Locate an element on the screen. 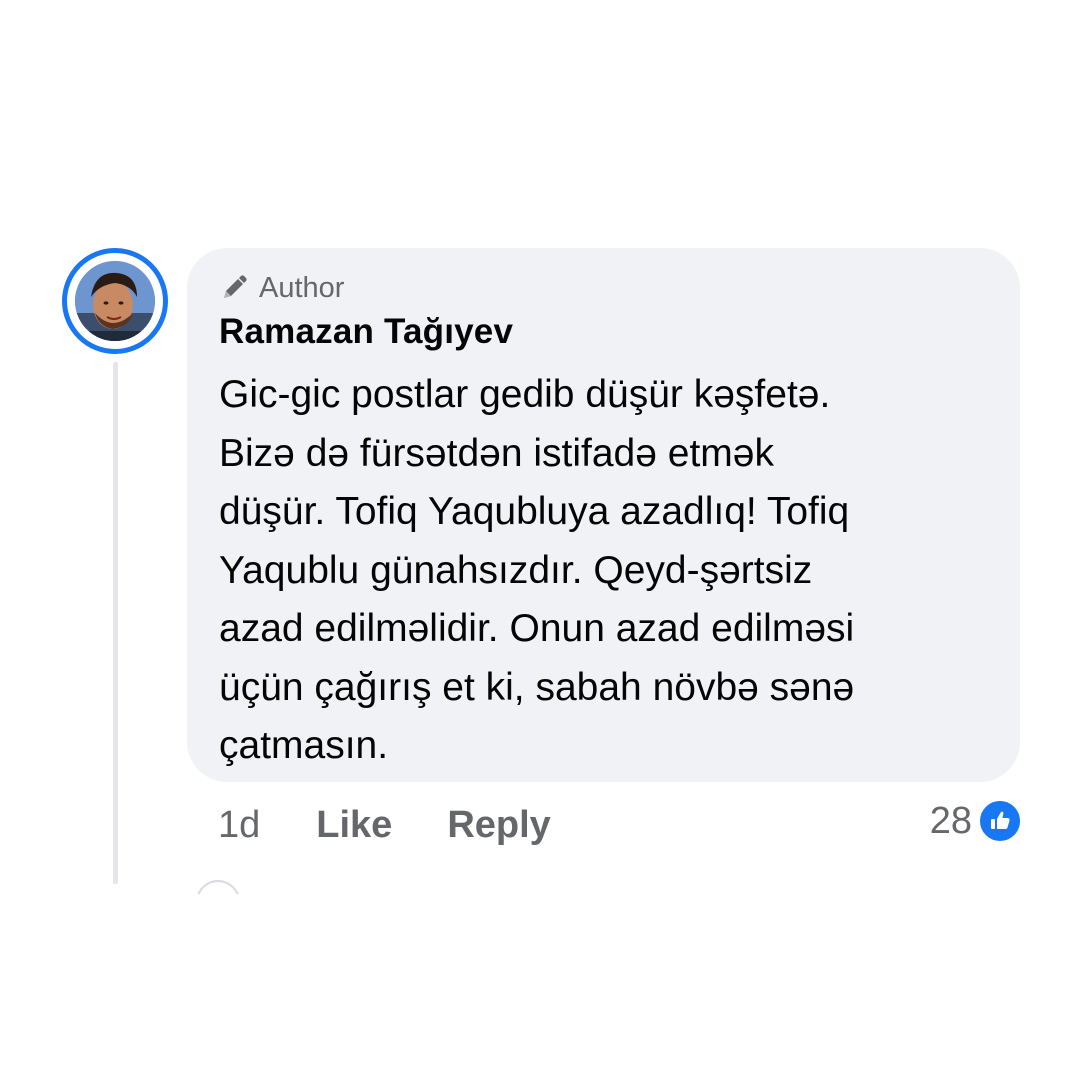 The height and width of the screenshot is (1078, 1080). comment-text-line: Bizə də fürsətdən istifadə etmək is located at coordinates (496, 453).